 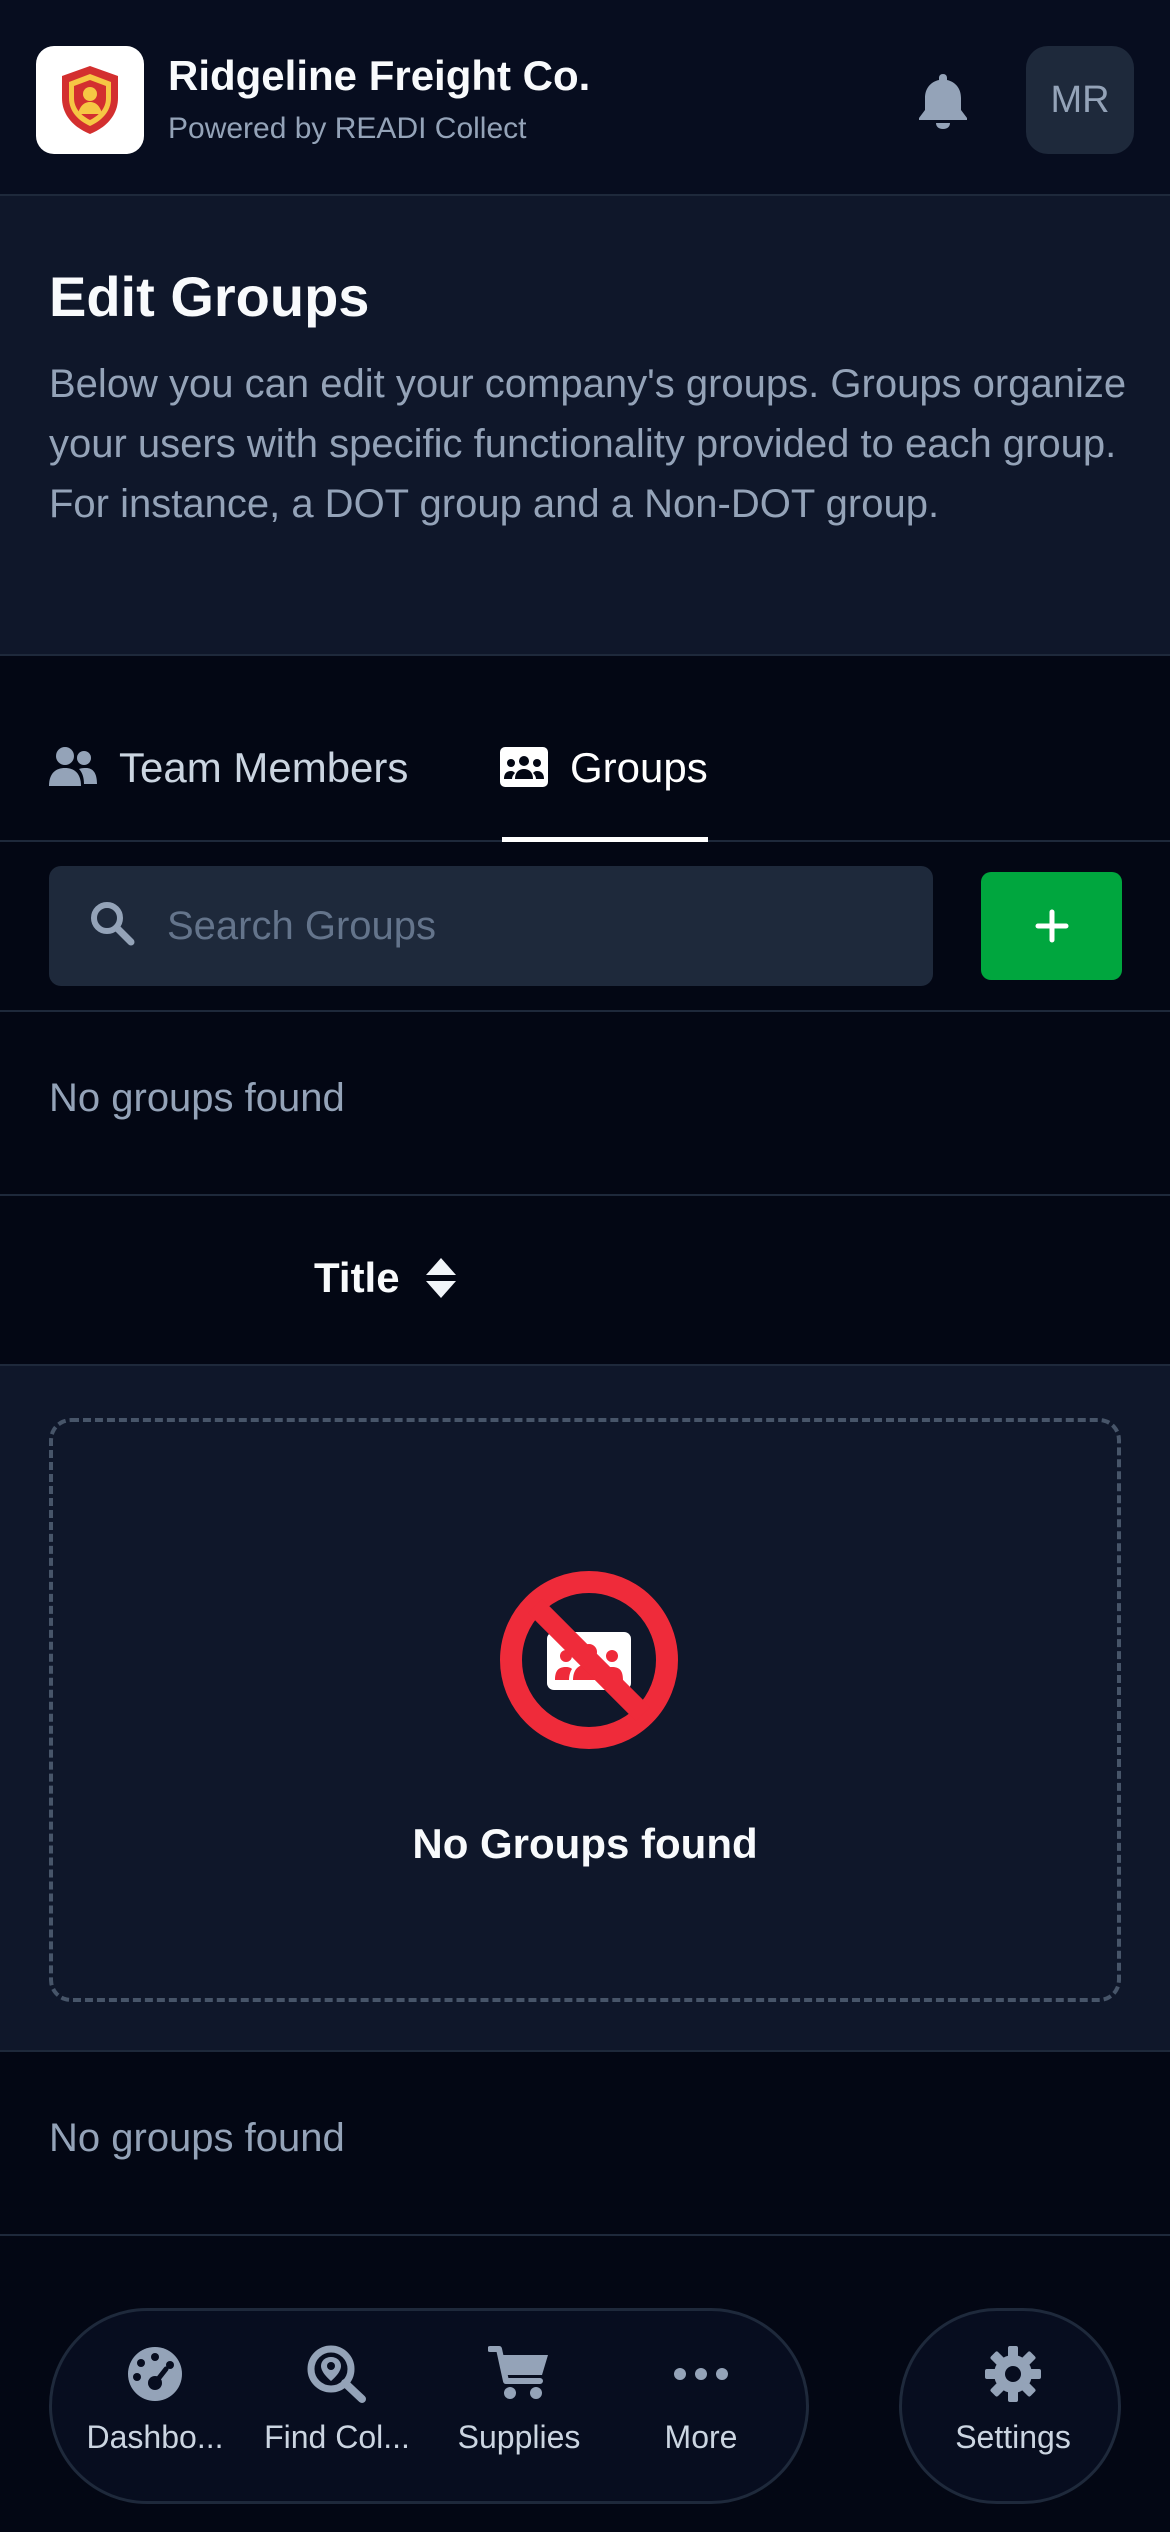 I want to click on bell-icon, so click(x=943, y=101).